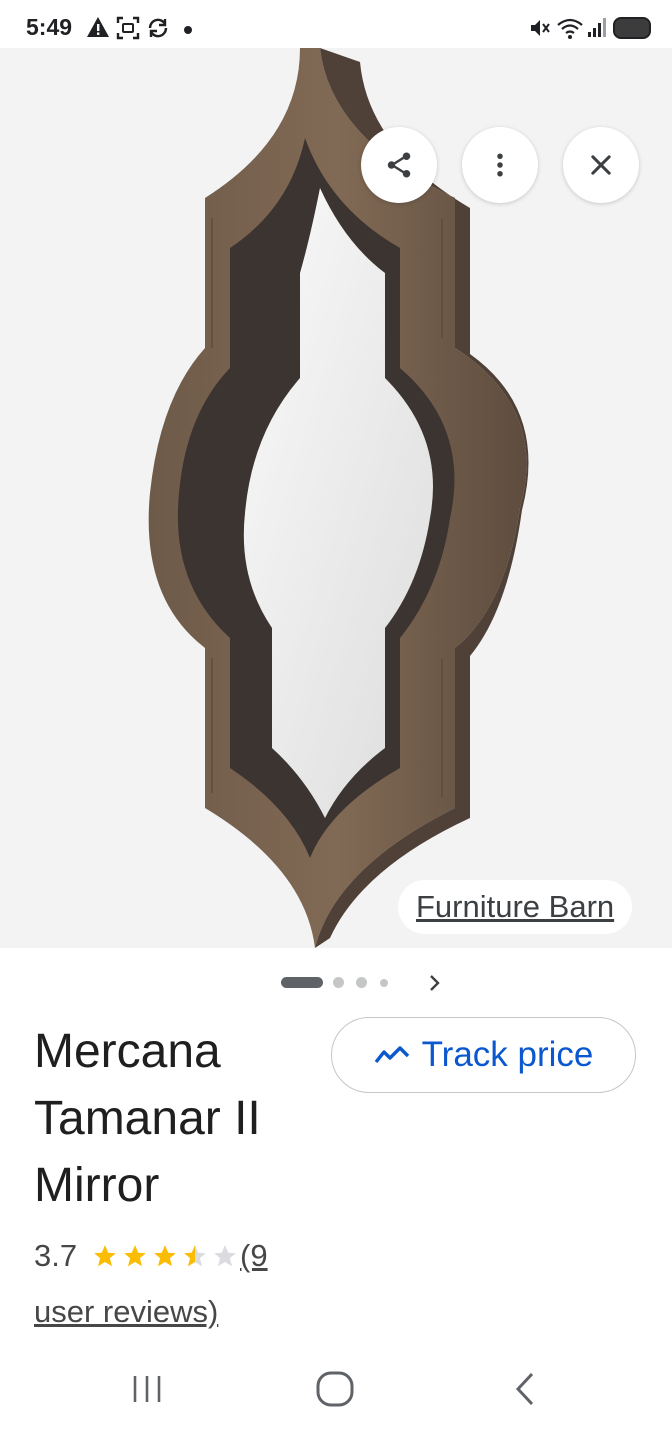  I want to click on product-title: Mercana Tamanar II Mirror, so click(147, 1118).